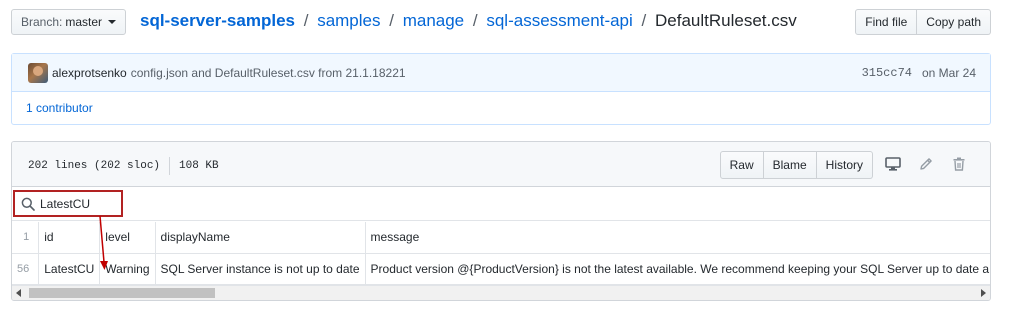  I want to click on table-cell-id: LatestCU, so click(69, 268).